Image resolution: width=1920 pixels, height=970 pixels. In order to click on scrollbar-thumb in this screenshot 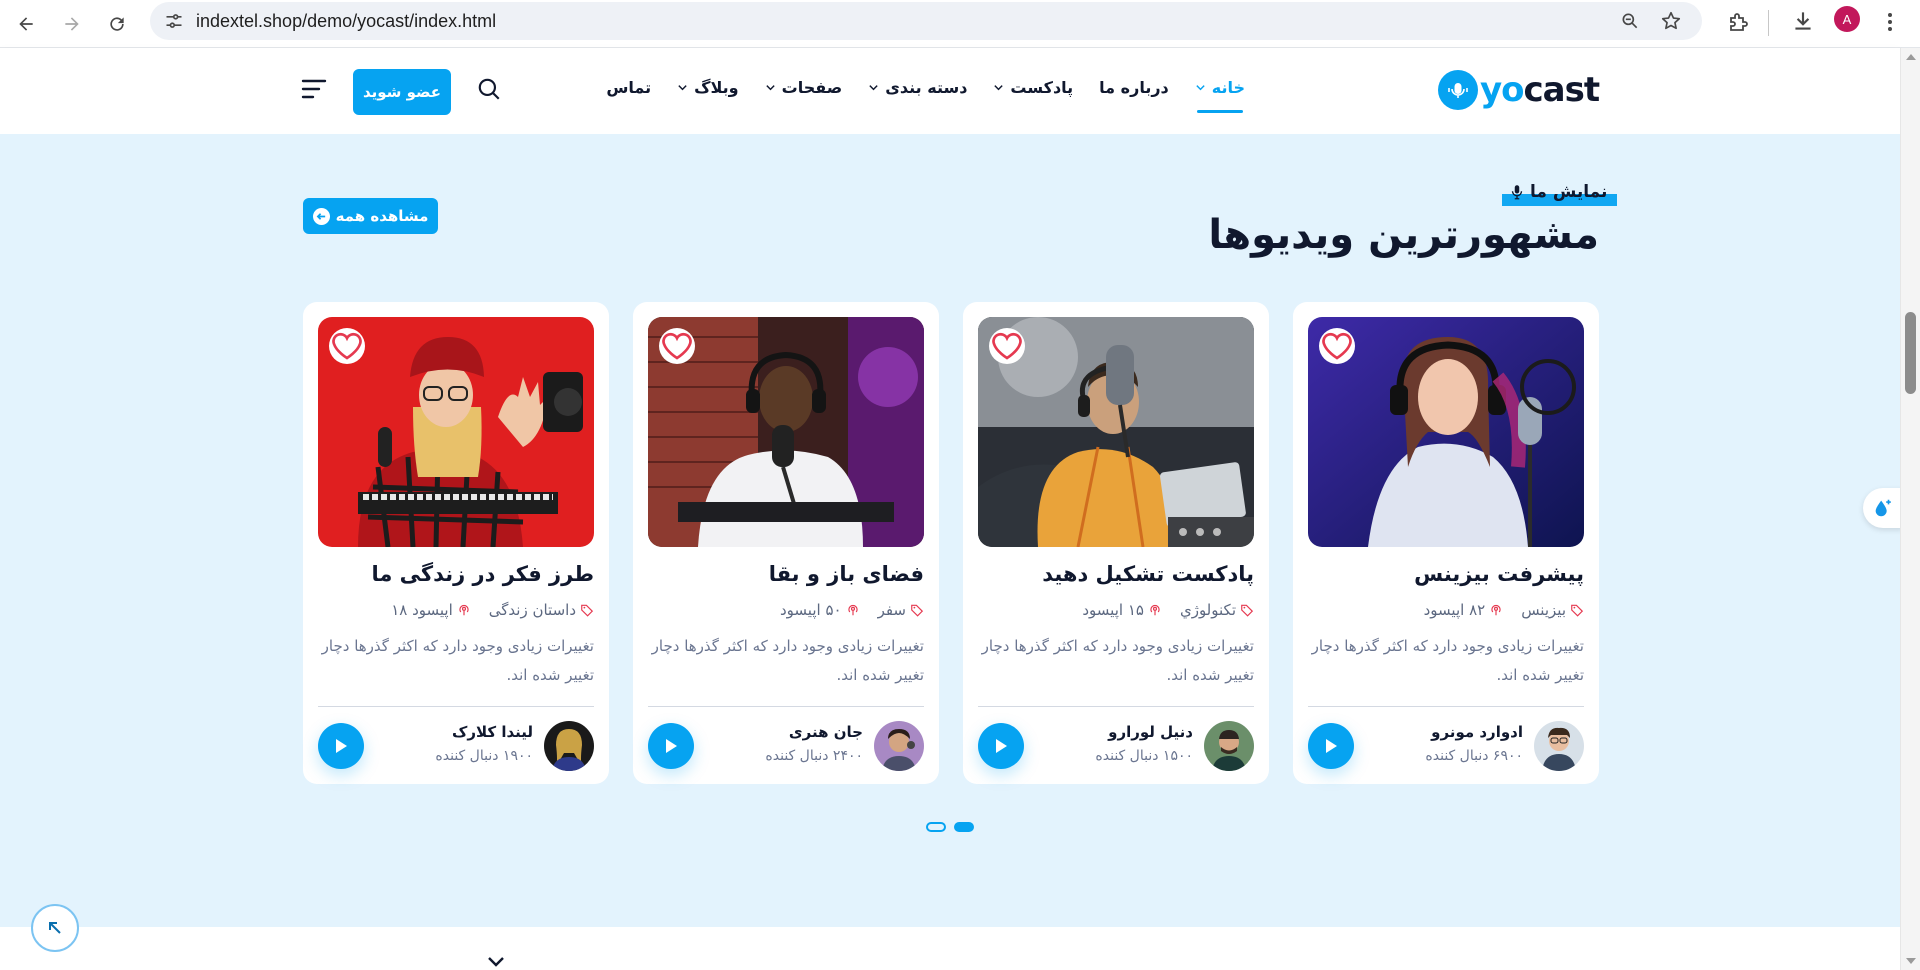, I will do `click(1910, 353)`.